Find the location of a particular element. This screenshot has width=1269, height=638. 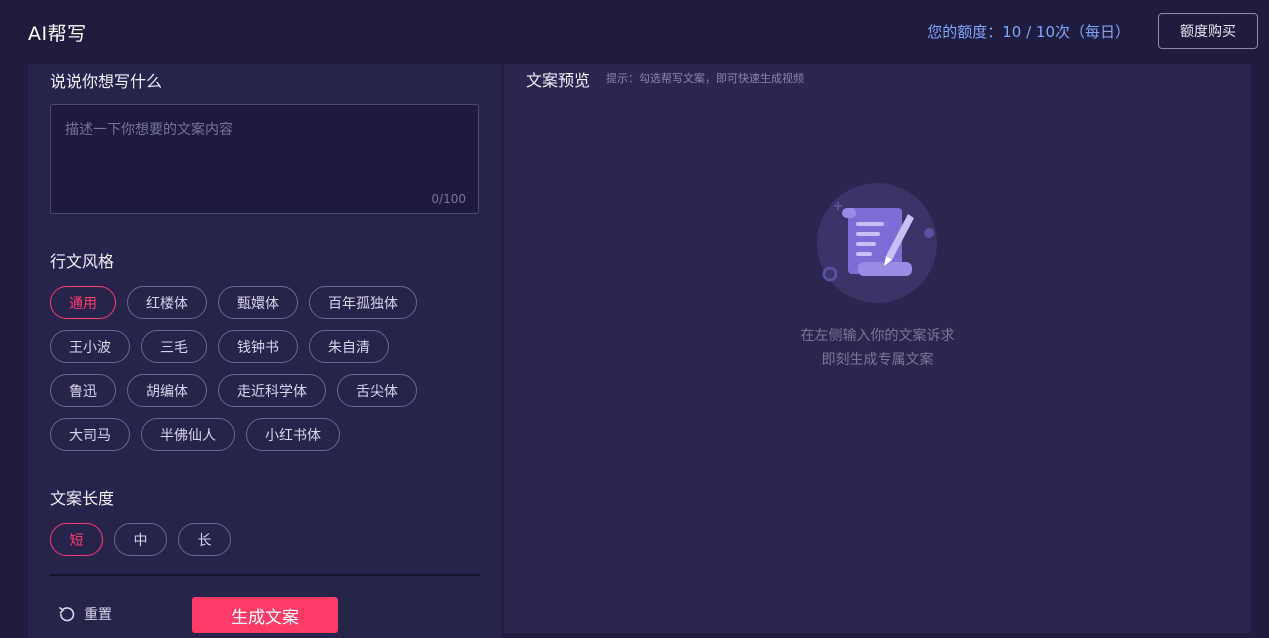

style-row: 鲁迅 胡编体 走近科学体 舌尖体 is located at coordinates (233, 390).